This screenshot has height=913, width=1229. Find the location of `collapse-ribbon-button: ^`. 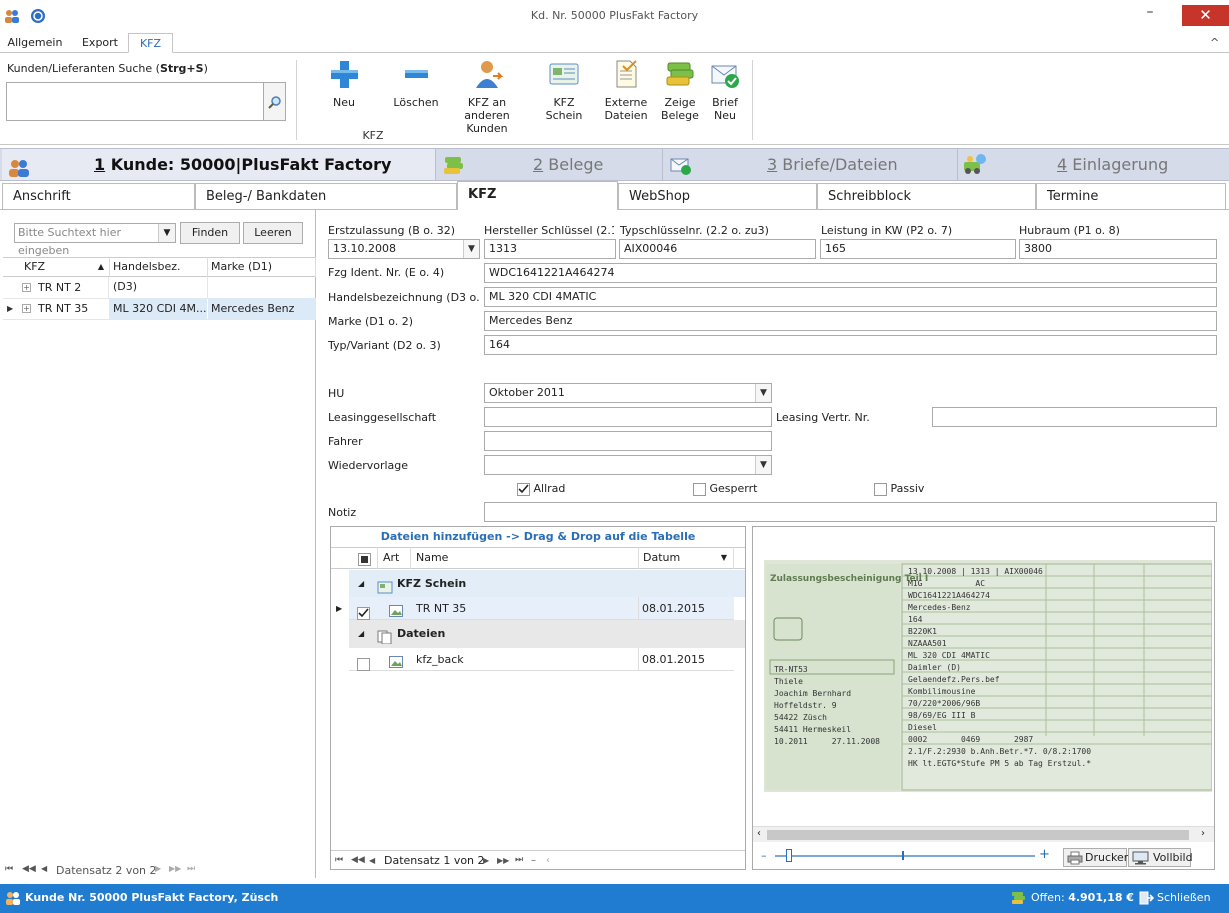

collapse-ribbon-button: ^ is located at coordinates (1214, 42).